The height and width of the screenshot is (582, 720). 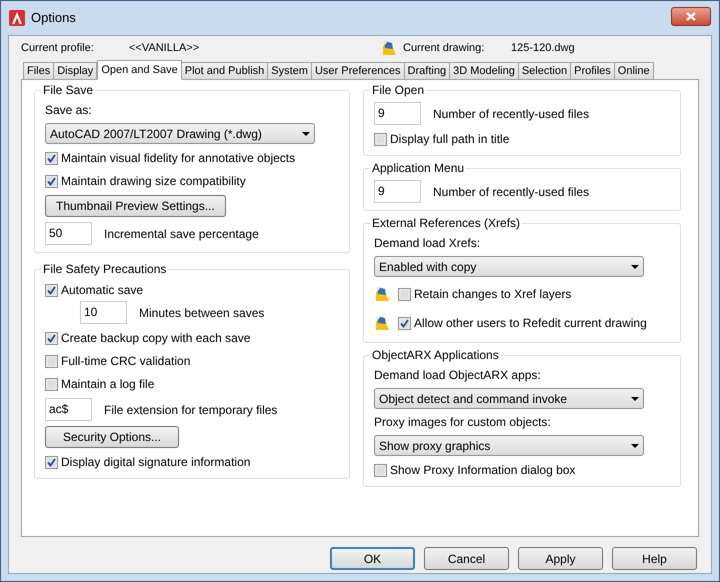 I want to click on tab: Profiles, so click(x=593, y=71).